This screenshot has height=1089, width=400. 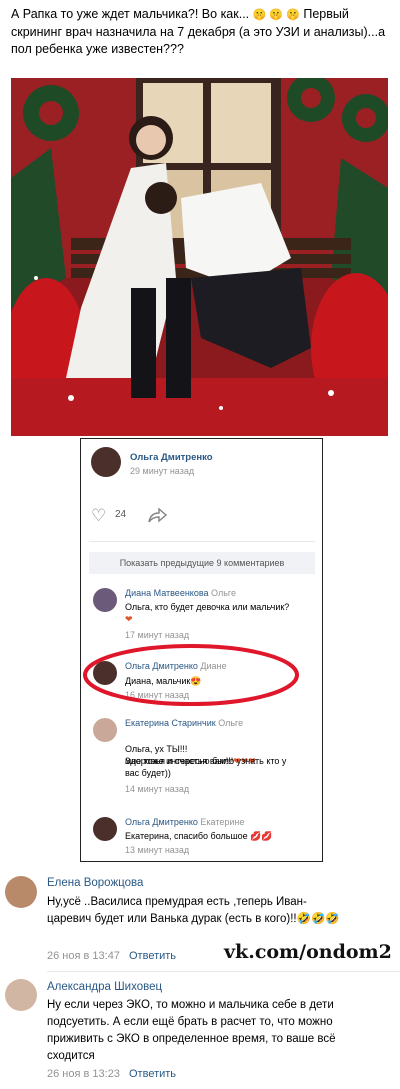 I want to click on like-heart-icon: ♡, so click(x=98, y=516).